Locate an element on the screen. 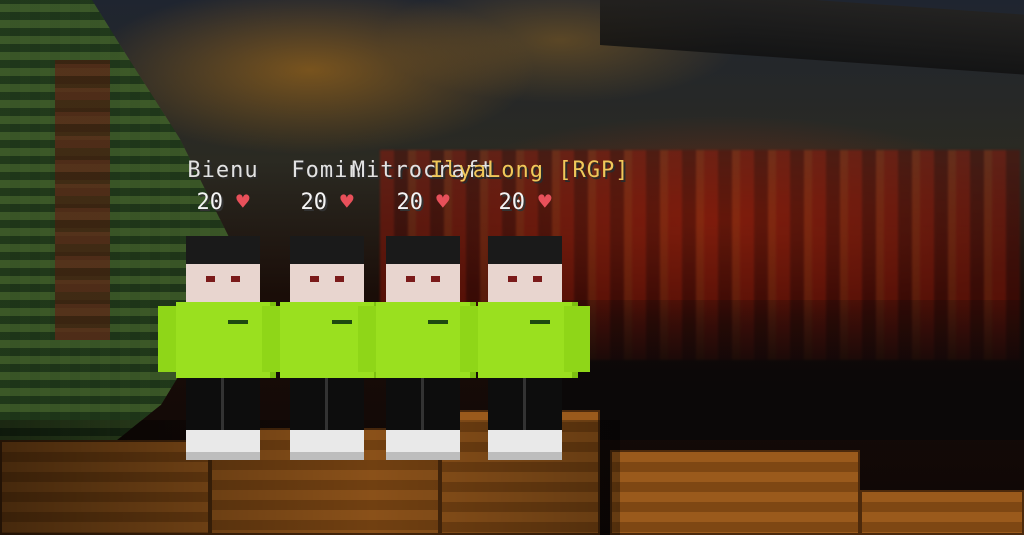 The width and height of the screenshot is (1024, 535). player-nametag: IlyaLong [RGP] is located at coordinates (530, 170).